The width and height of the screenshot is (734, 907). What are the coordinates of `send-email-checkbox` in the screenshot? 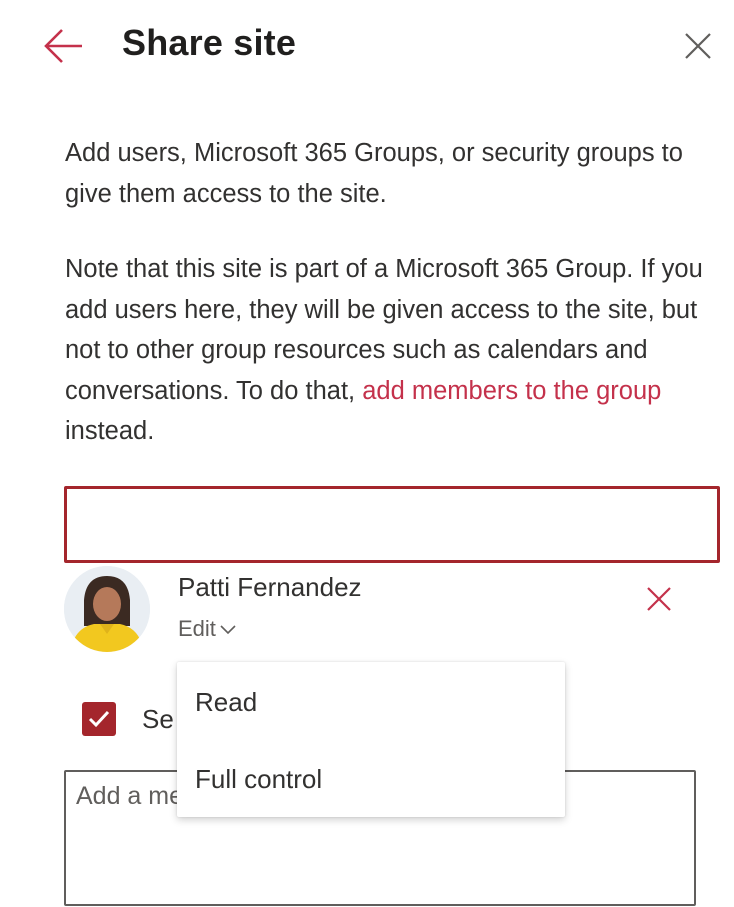 It's located at (99, 719).